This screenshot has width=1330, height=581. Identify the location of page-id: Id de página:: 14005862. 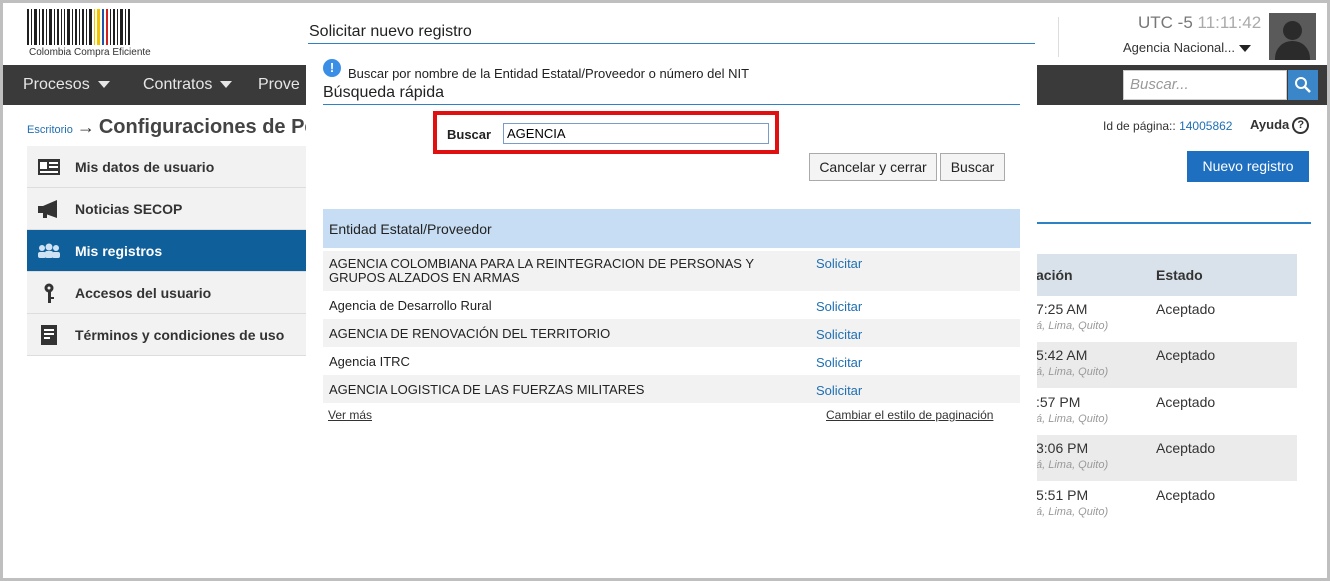
(1167, 126).